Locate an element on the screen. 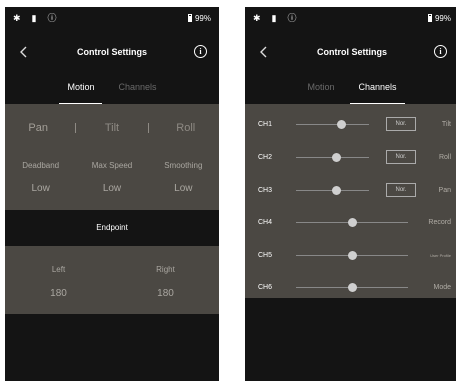 Image resolution: width=456 pixels, height=381 pixels. channel-row-ch4: CH4 Record is located at coordinates (350, 222).